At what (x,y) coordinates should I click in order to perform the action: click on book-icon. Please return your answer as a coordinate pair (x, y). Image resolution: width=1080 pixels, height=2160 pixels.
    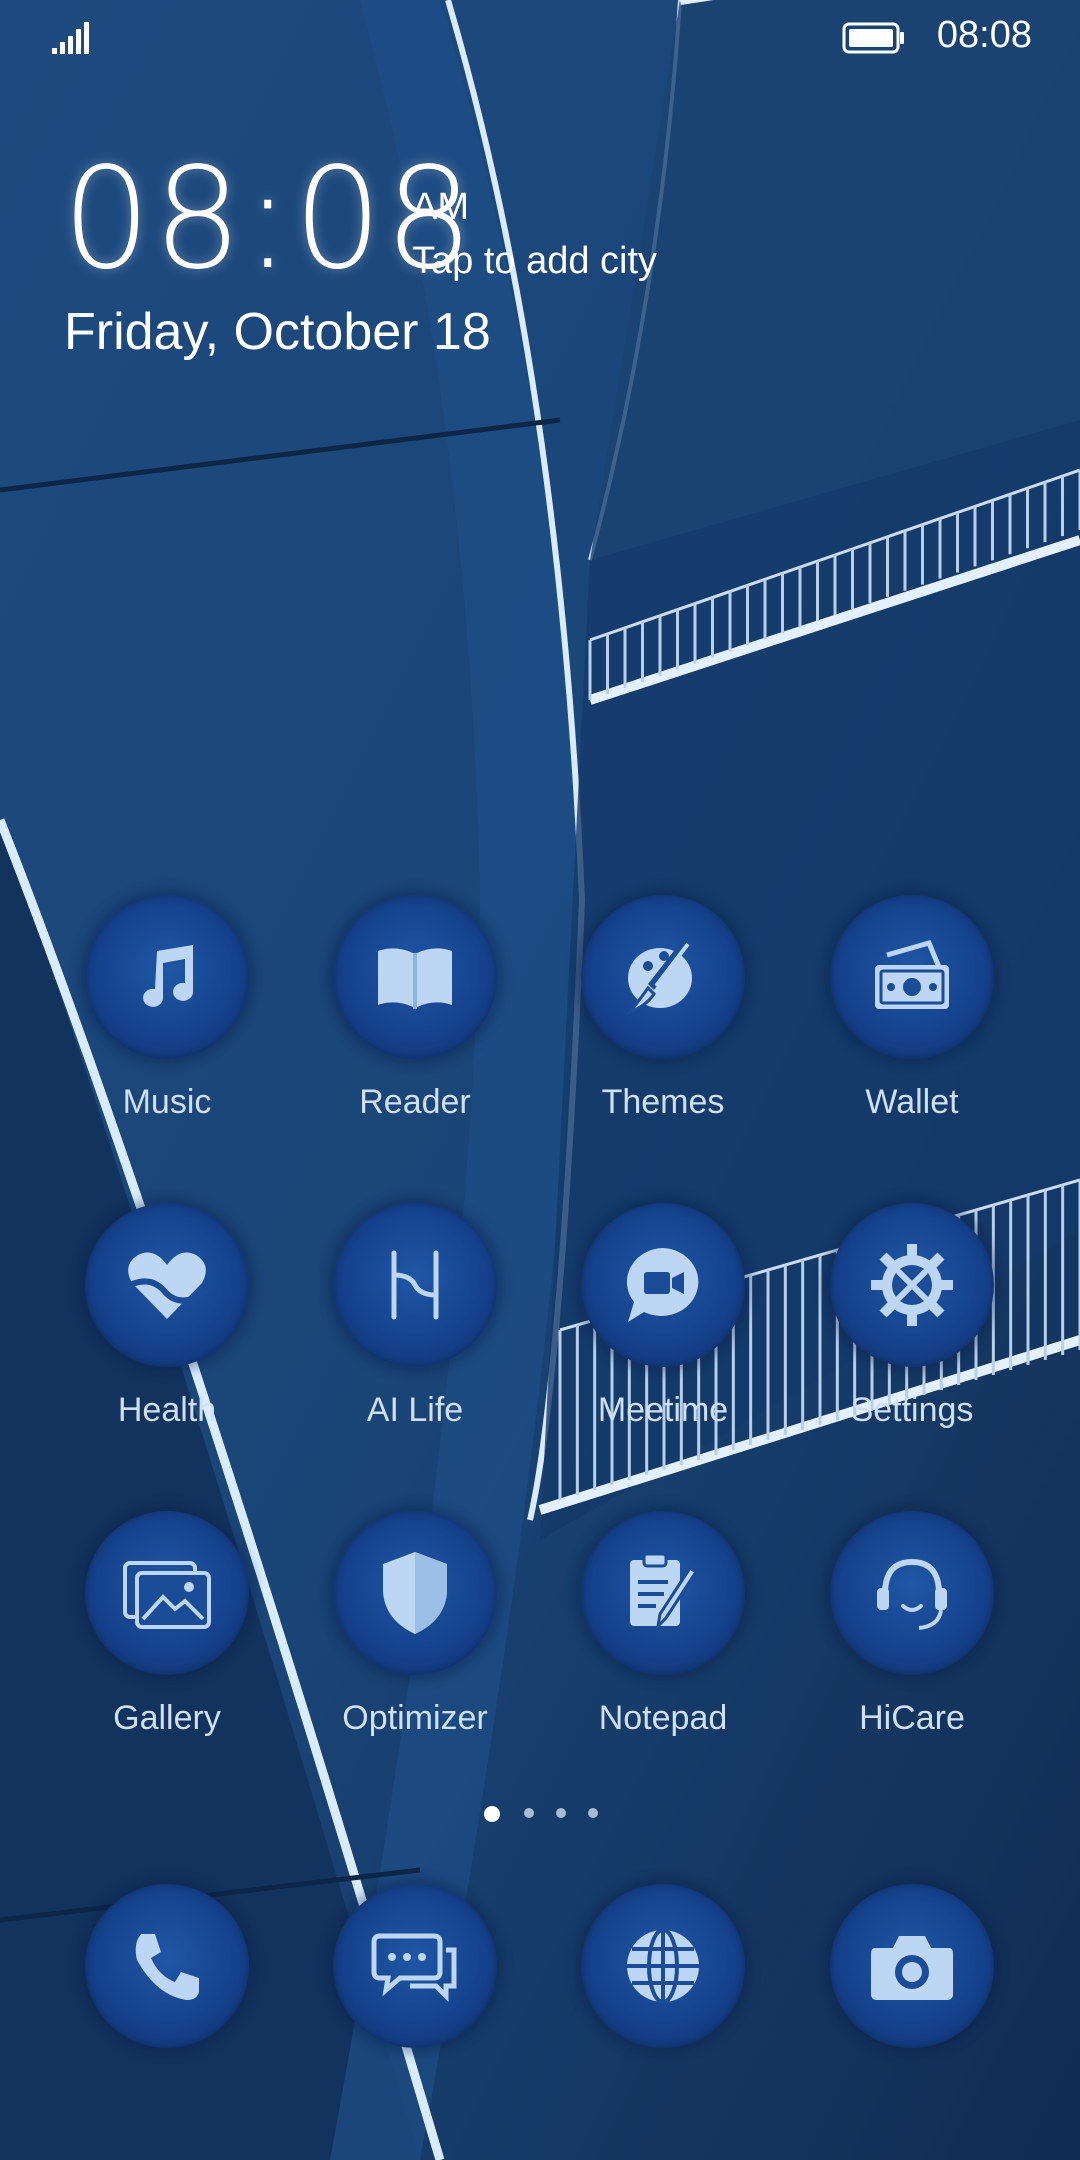
    Looking at the image, I should click on (415, 977).